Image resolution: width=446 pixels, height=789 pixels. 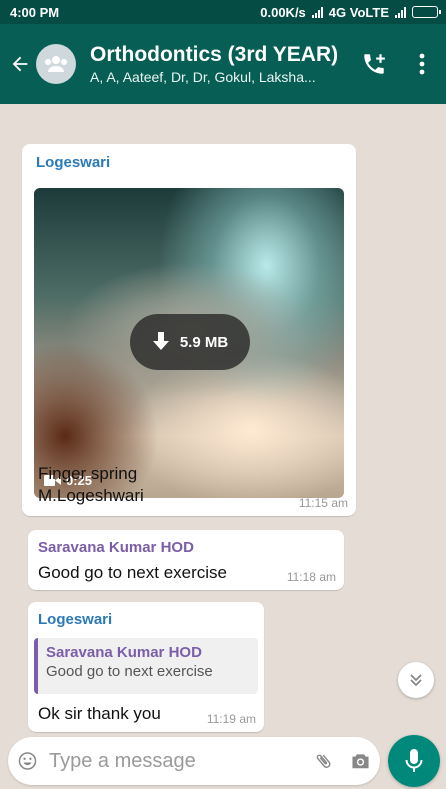 I want to click on status-bar: 4:00 PM 0.00K/s 4G VoLTE, so click(x=223, y=12).